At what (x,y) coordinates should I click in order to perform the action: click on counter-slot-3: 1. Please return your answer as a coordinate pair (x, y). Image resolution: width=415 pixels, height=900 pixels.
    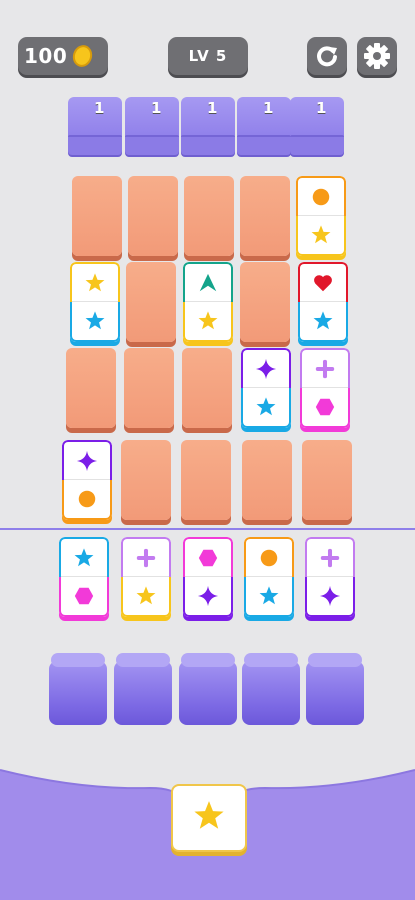
    Looking at the image, I should click on (208, 126).